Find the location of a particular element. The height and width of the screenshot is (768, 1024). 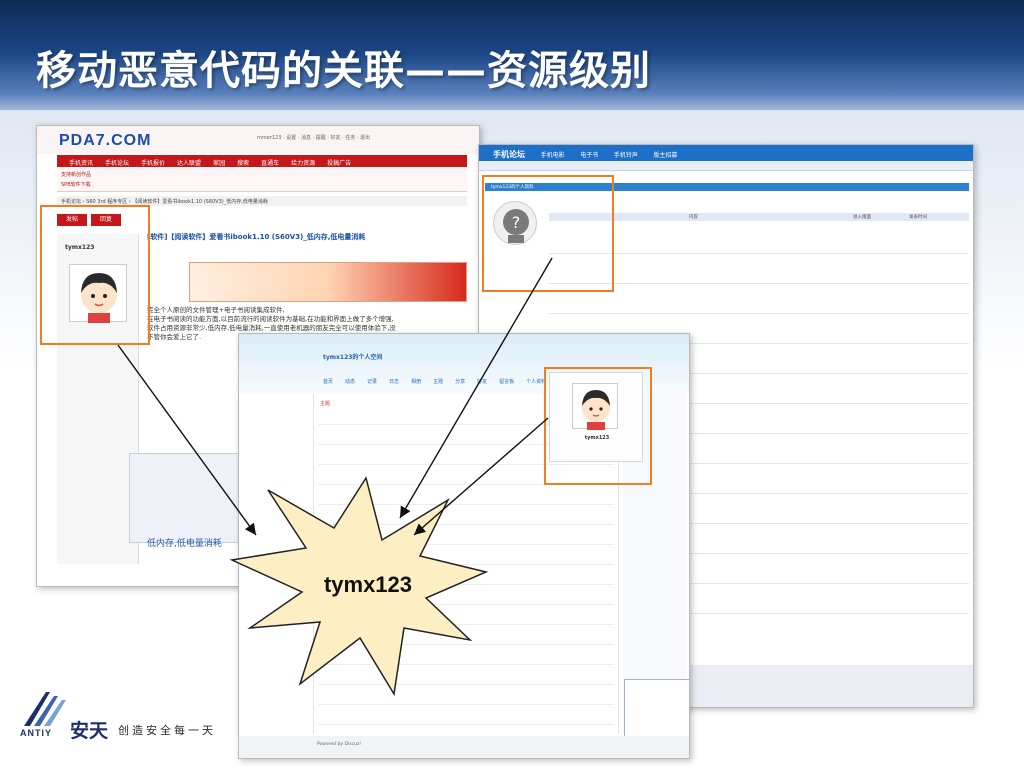

arrow-from-middle is located at coordinates (481, 476).